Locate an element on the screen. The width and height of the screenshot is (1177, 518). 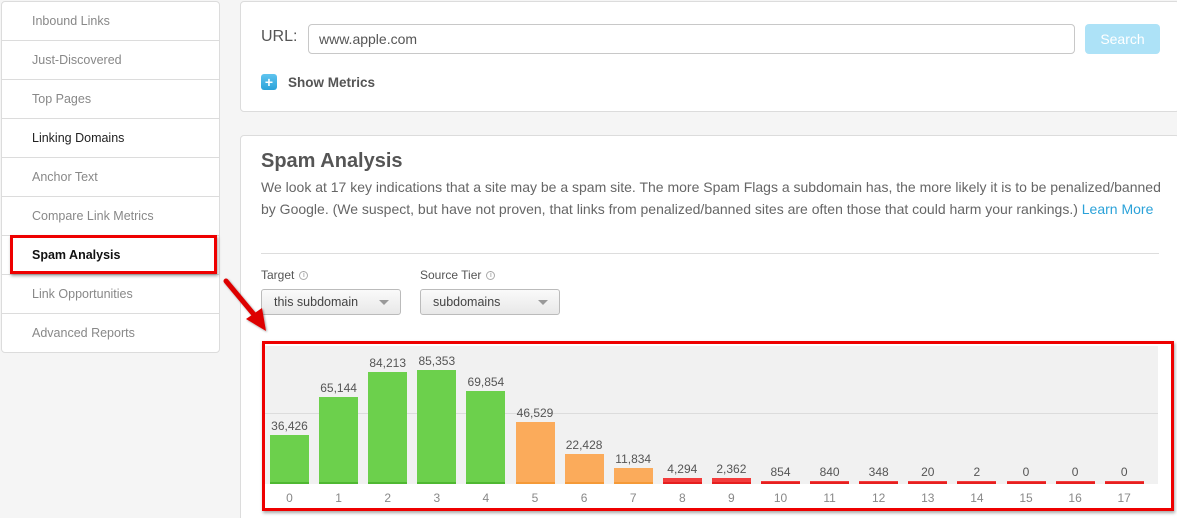
sidebar-item-compare-link-metrics: Compare Link Metrics is located at coordinates (110, 216).